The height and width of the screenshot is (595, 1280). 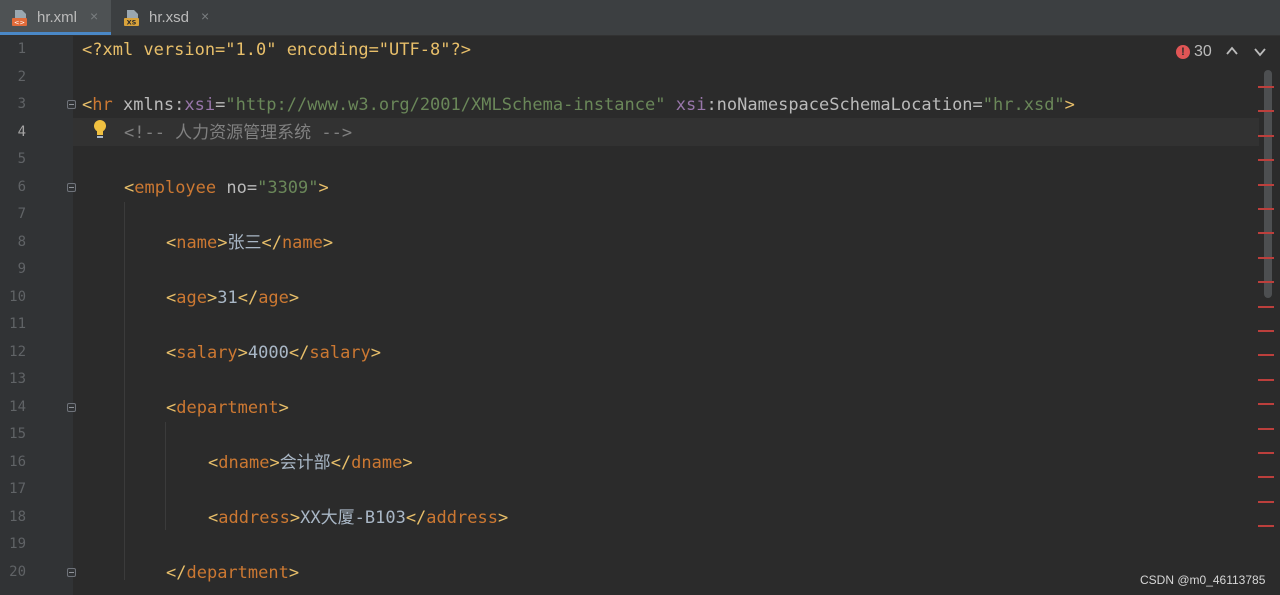 I want to click on xsd-file-icon: XS, so click(x=131, y=18).